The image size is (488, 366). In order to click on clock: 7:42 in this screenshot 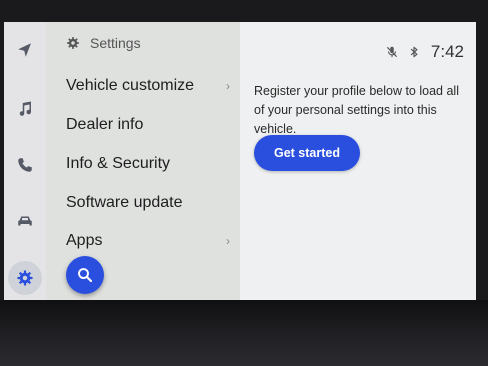, I will do `click(447, 51)`.